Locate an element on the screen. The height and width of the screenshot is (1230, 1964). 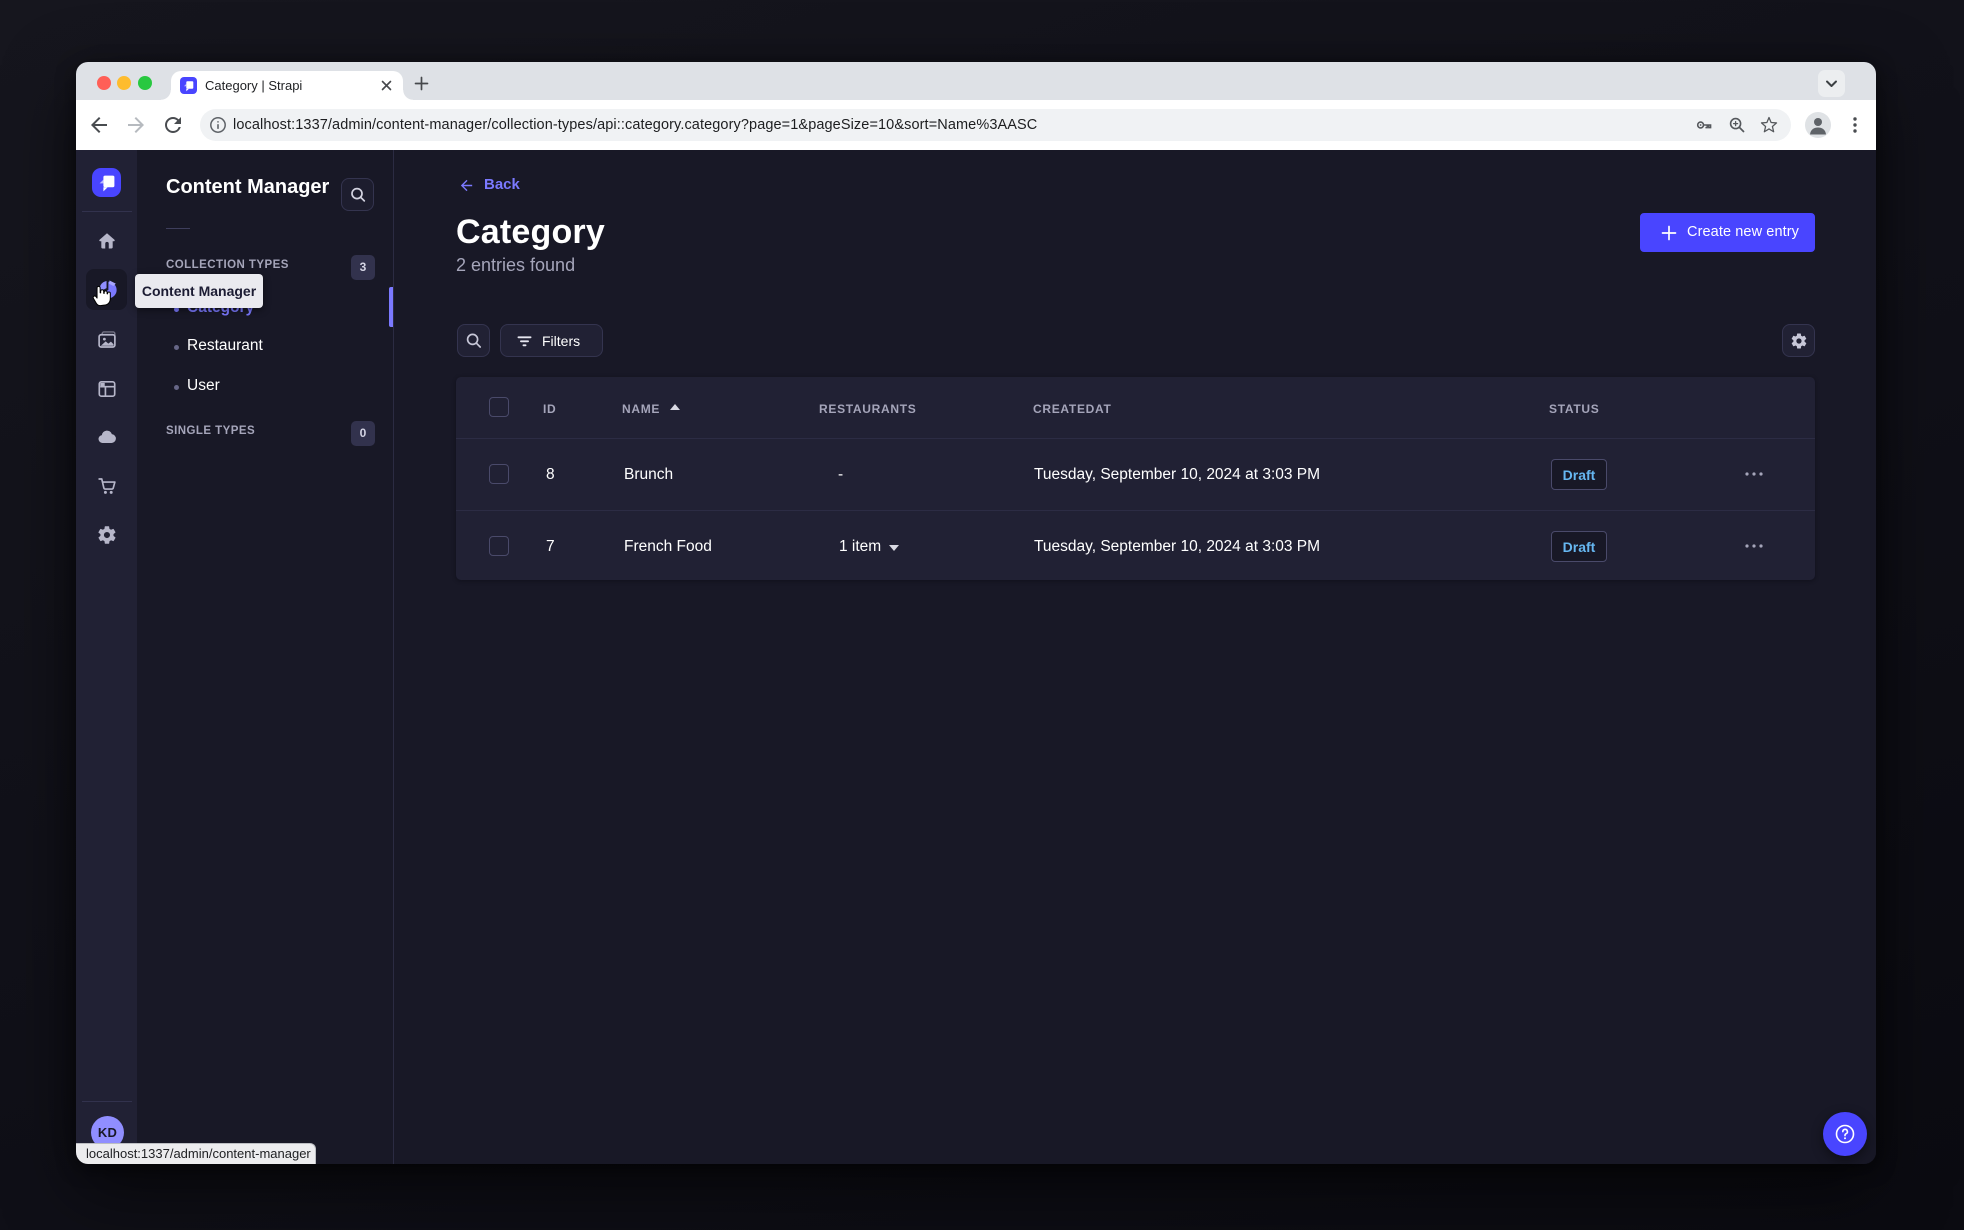
filters-button: Filters is located at coordinates (551, 340).